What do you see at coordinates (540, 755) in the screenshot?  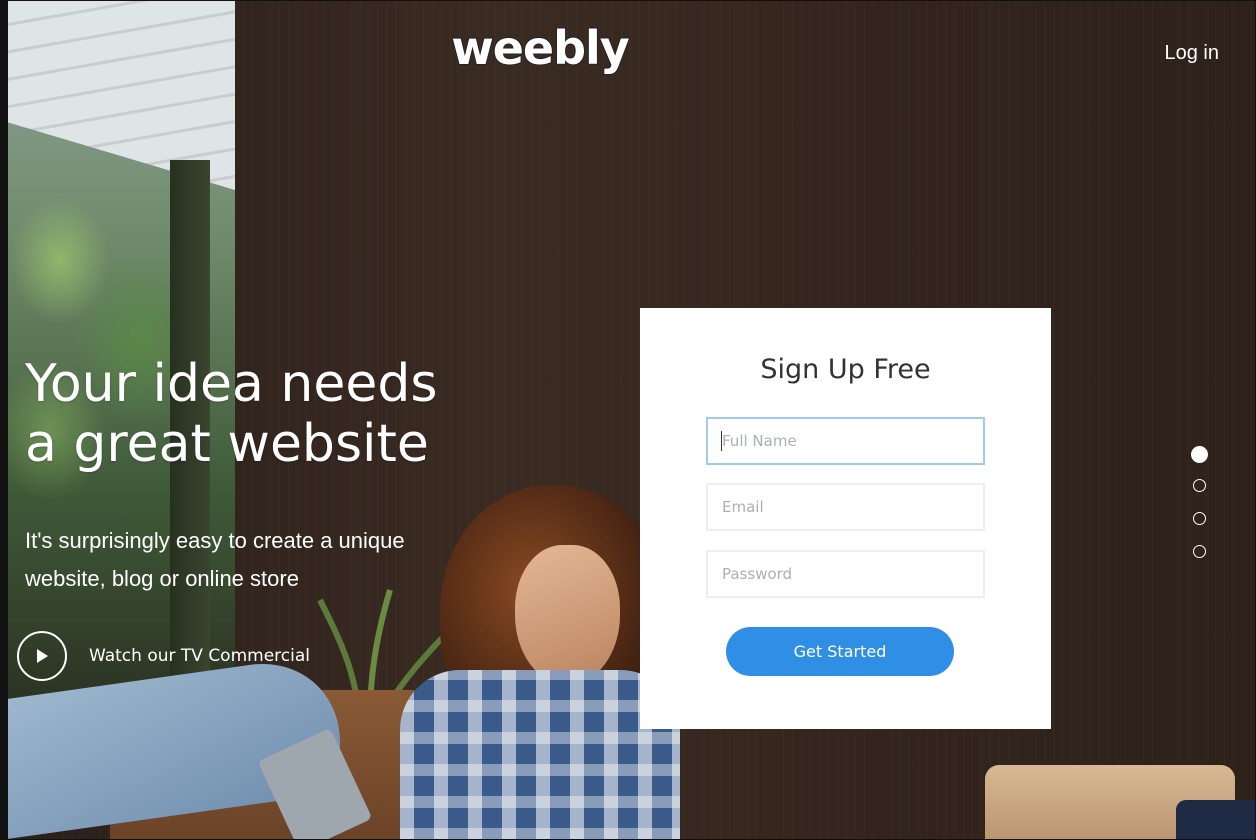 I see `background-person-shirt` at bounding box center [540, 755].